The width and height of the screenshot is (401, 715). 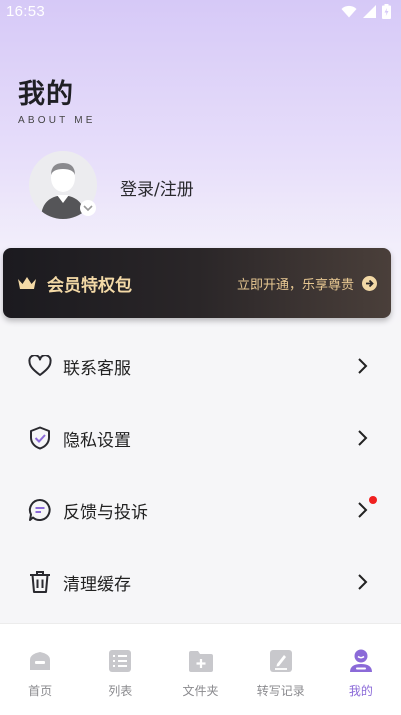 I want to click on vip-banner: 会员特权包 立即开通，乐享尊贵, so click(x=197, y=283).